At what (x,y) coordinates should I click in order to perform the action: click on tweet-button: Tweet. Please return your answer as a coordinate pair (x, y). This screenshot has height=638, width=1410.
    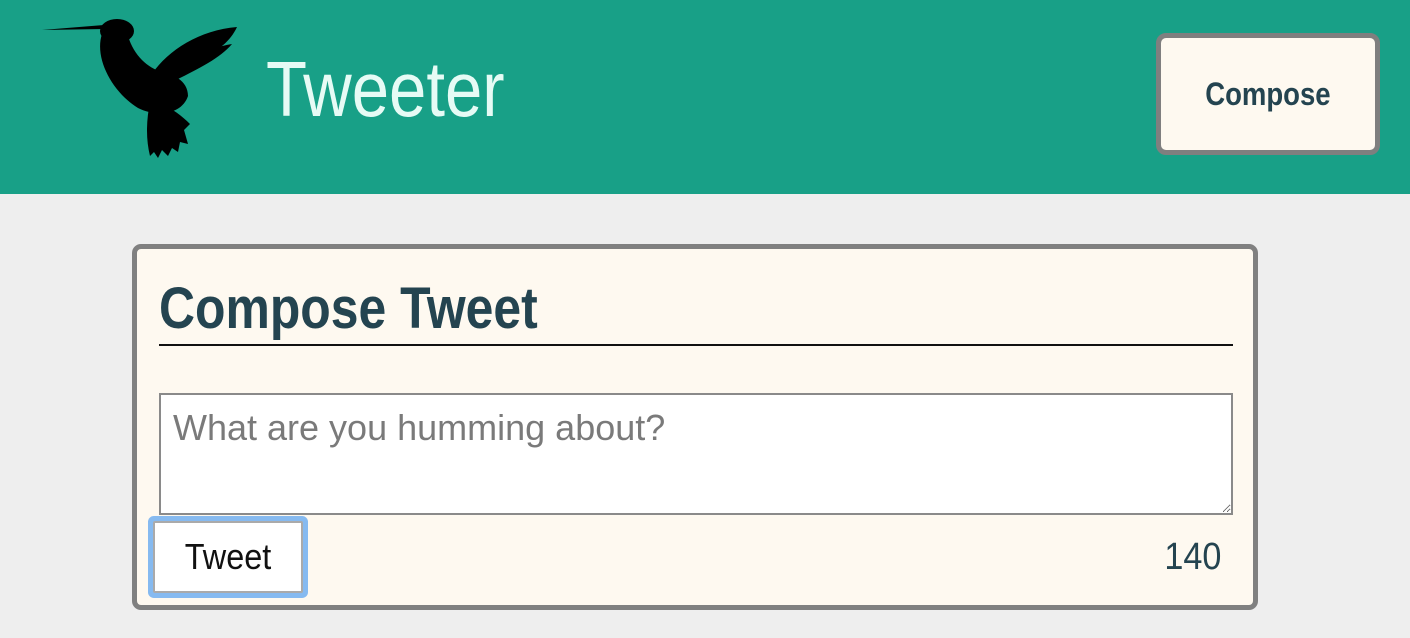
    Looking at the image, I should click on (228, 557).